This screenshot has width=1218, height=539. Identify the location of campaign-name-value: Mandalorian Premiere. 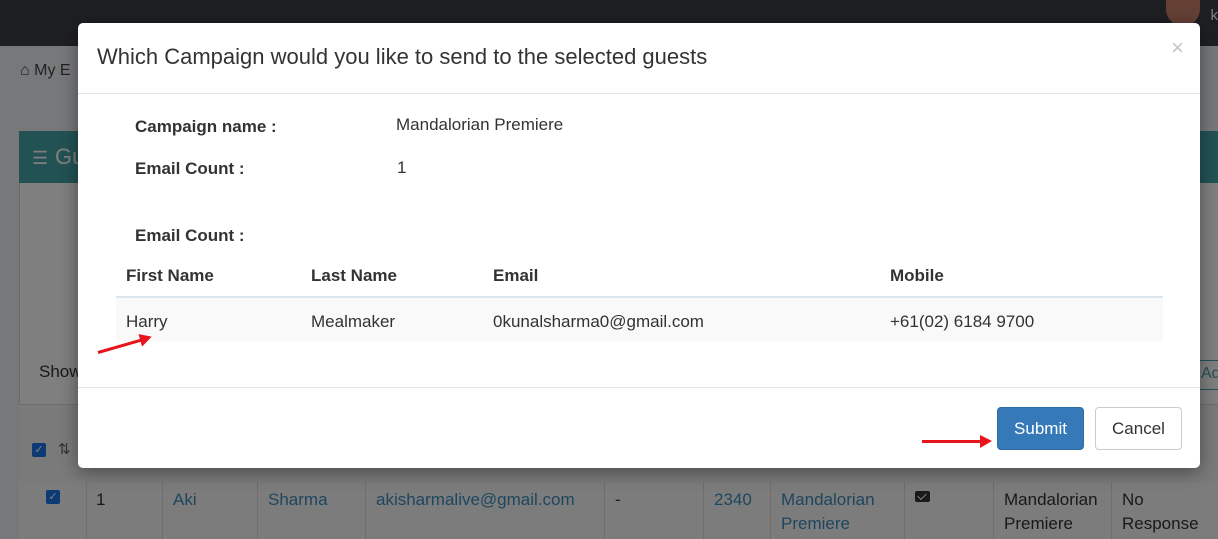
(480, 124).